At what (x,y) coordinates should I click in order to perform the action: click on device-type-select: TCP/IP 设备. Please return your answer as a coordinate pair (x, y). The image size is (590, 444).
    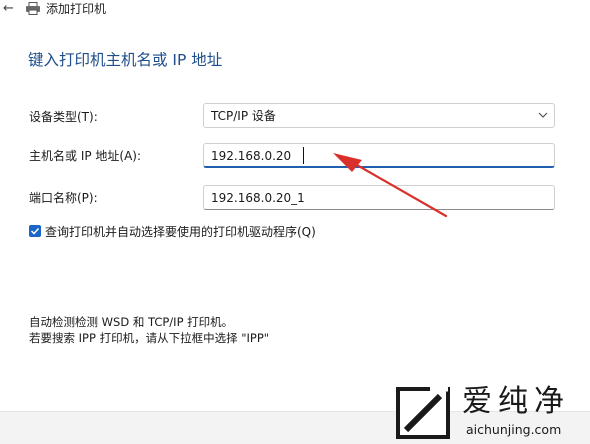
    Looking at the image, I should click on (379, 115).